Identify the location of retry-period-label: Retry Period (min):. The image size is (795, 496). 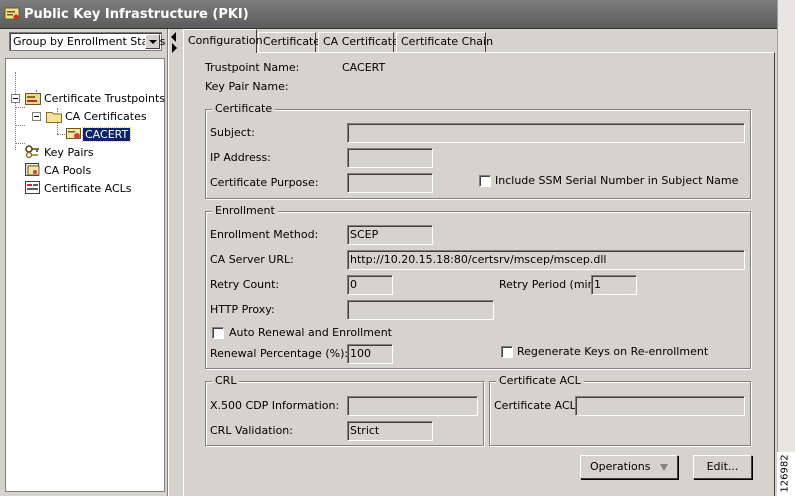
(551, 284).